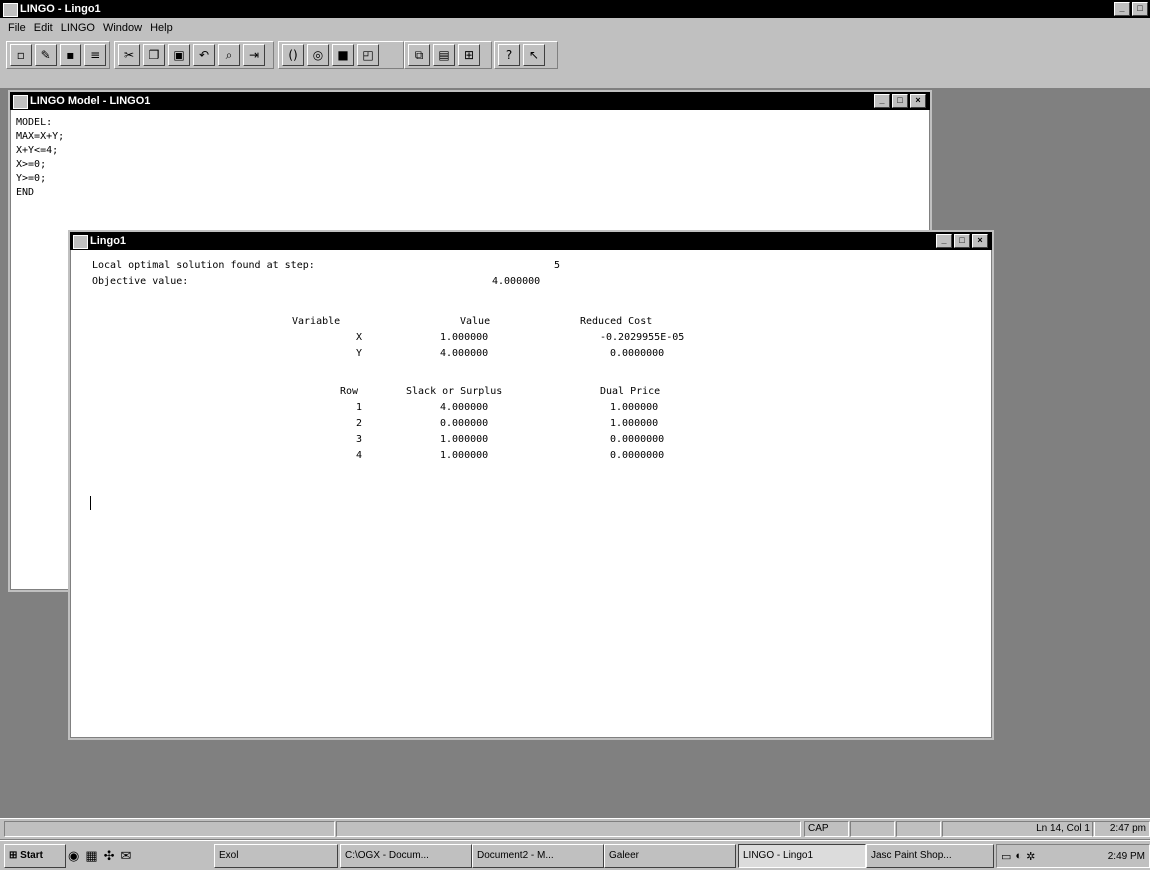  I want to click on volume-icon: ◐, so click(1018, 856).